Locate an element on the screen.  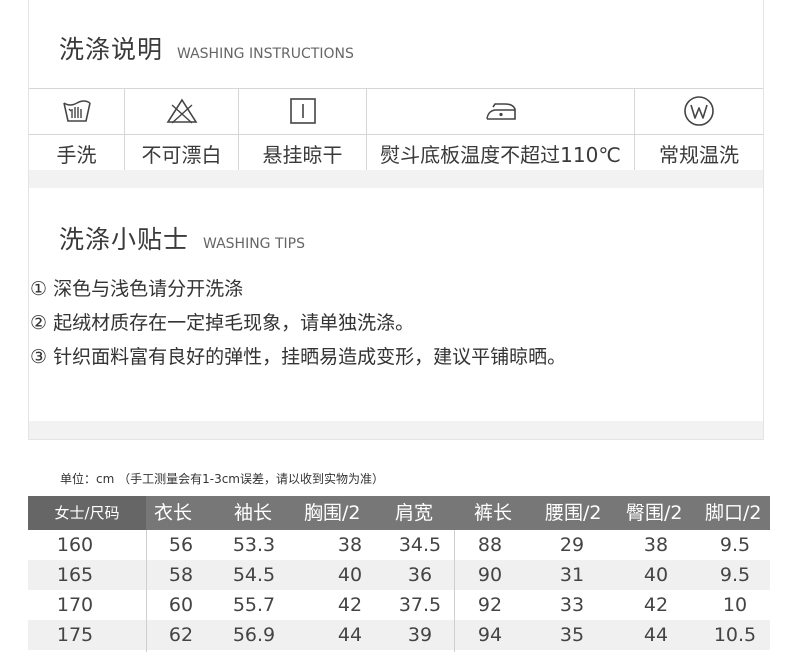
measurement-cell: 44 is located at coordinates (656, 635).